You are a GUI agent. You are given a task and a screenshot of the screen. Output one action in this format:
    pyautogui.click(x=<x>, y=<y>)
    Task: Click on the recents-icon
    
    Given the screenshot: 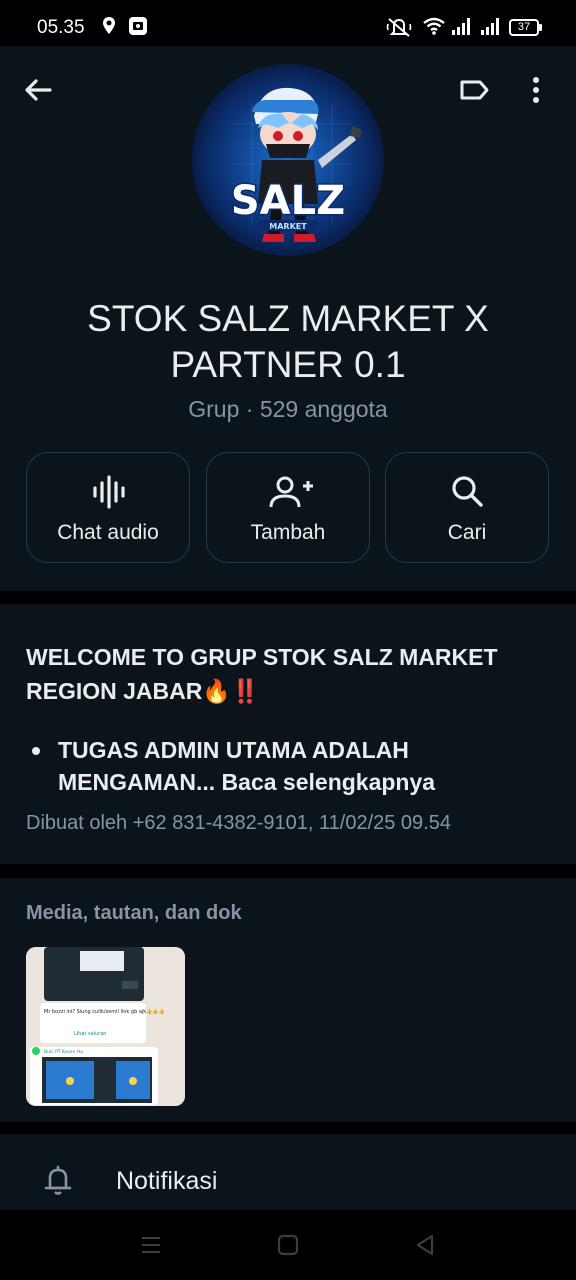 What is the action you would take?
    pyautogui.click(x=151, y=1245)
    